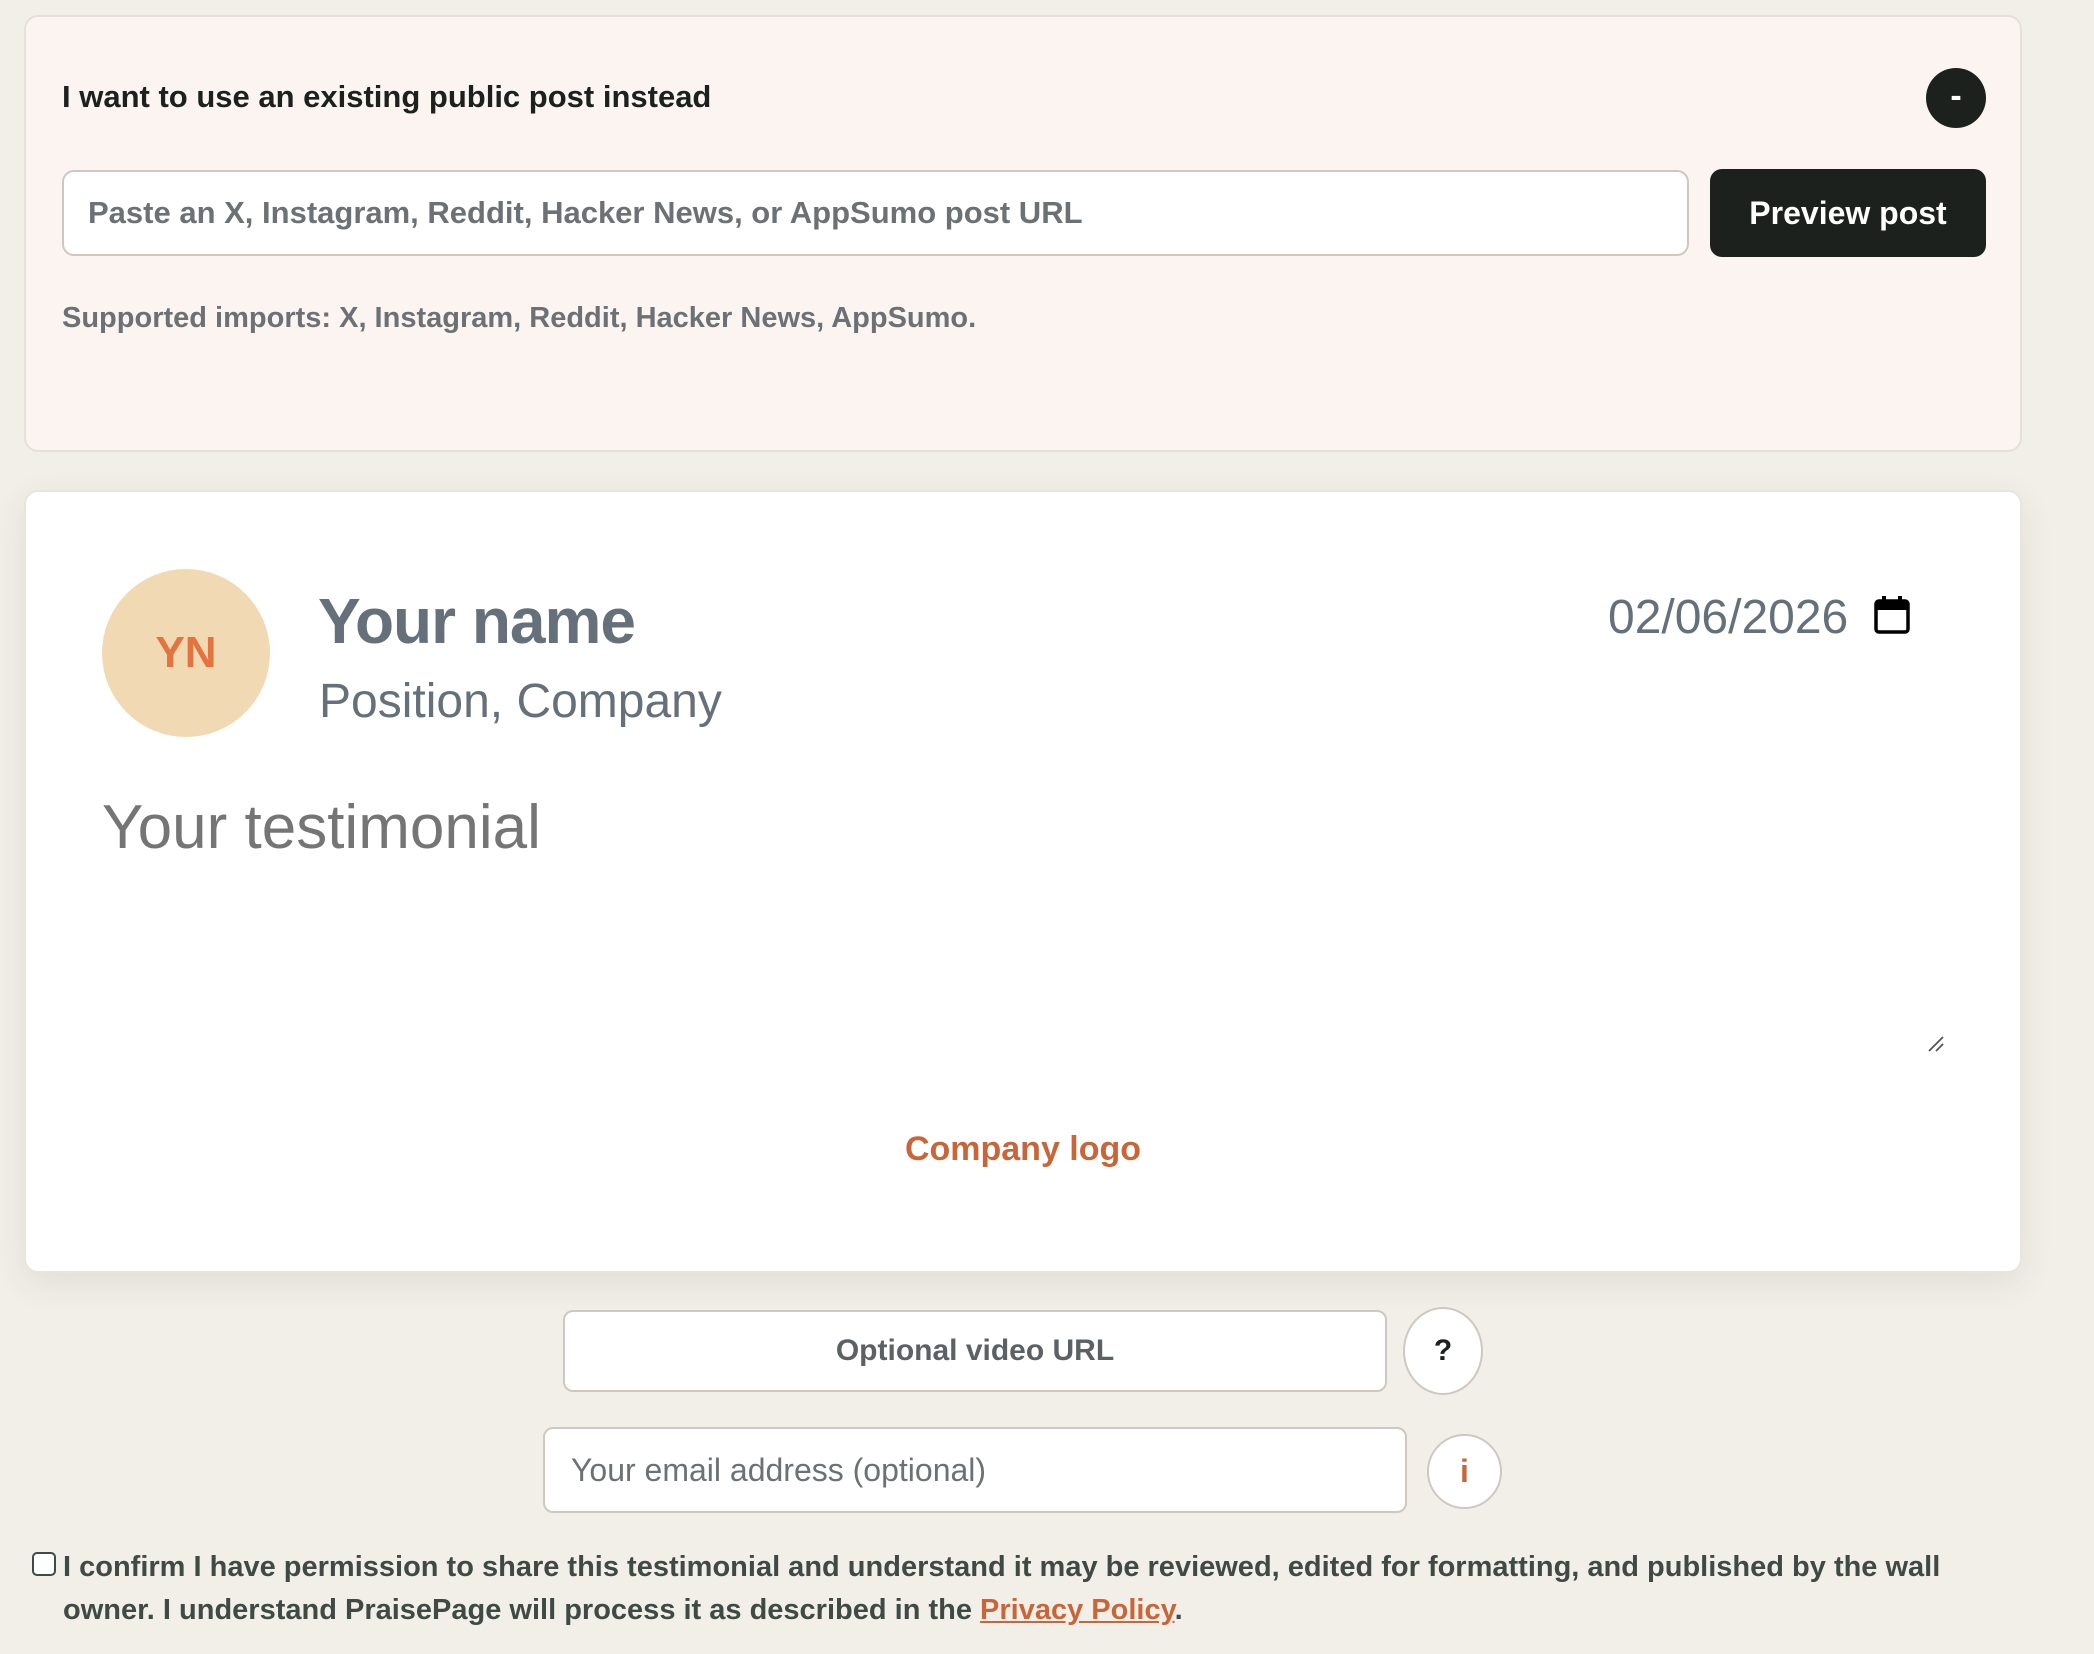 The height and width of the screenshot is (1654, 2094). Describe the element at coordinates (1848, 213) in the screenshot. I see `preview-post-button: Preview post` at that location.